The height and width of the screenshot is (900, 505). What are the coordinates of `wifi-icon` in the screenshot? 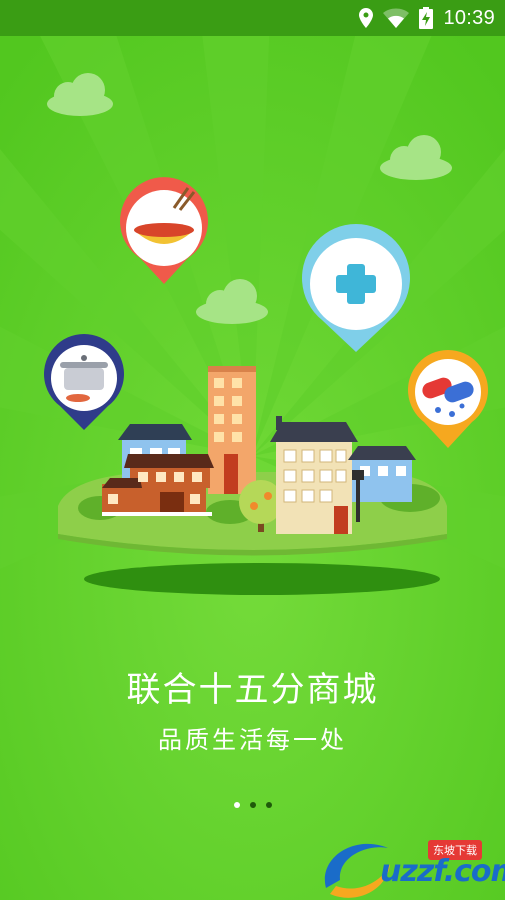 It's located at (396, 18).